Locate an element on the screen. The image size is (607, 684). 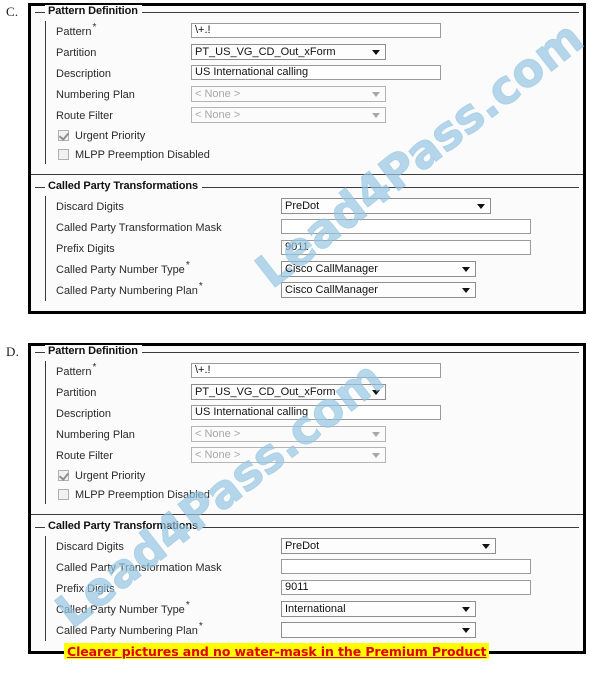
form-row: Route Filter < None > is located at coordinates (312, 455).